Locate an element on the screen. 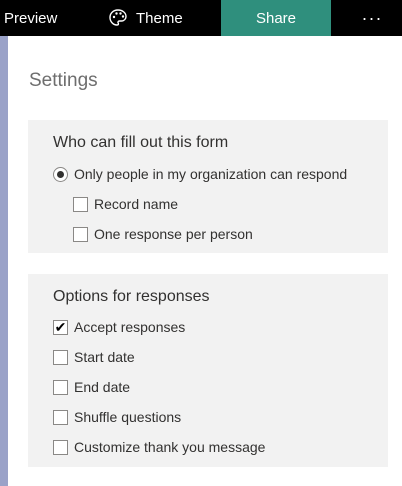 The image size is (402, 486). accept-responses-checkbox: ✔ is located at coordinates (60, 327).